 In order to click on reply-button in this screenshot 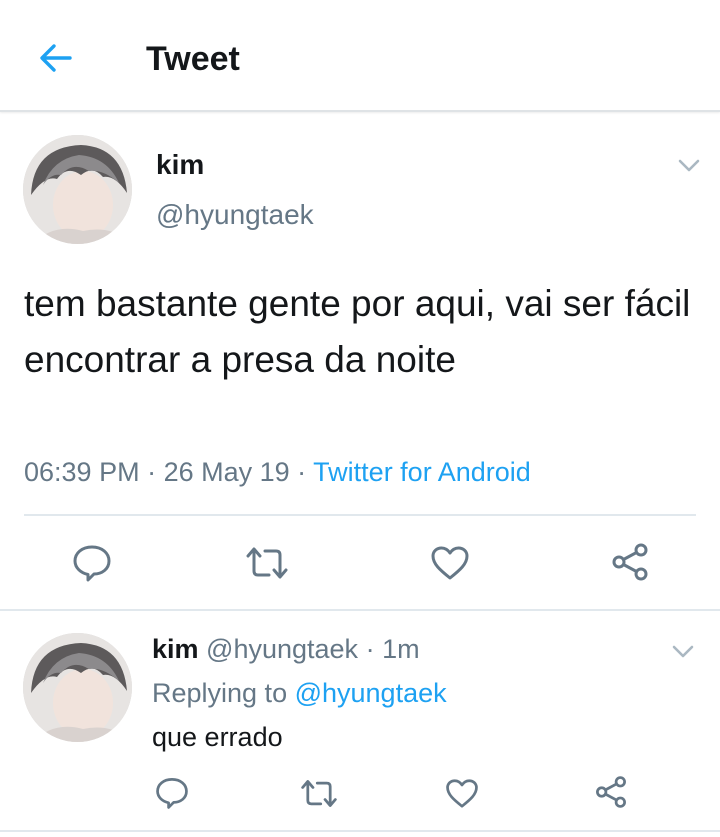, I will do `click(92, 563)`.